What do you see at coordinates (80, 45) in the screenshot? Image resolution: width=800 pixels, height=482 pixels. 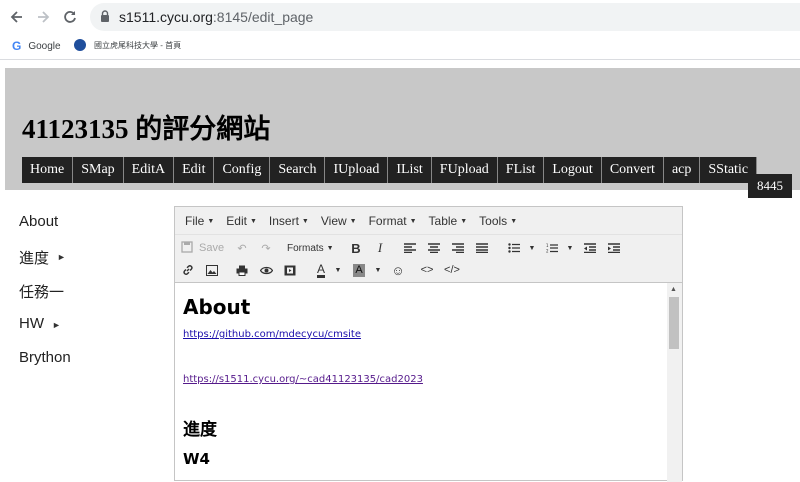 I see `school-icon` at bounding box center [80, 45].